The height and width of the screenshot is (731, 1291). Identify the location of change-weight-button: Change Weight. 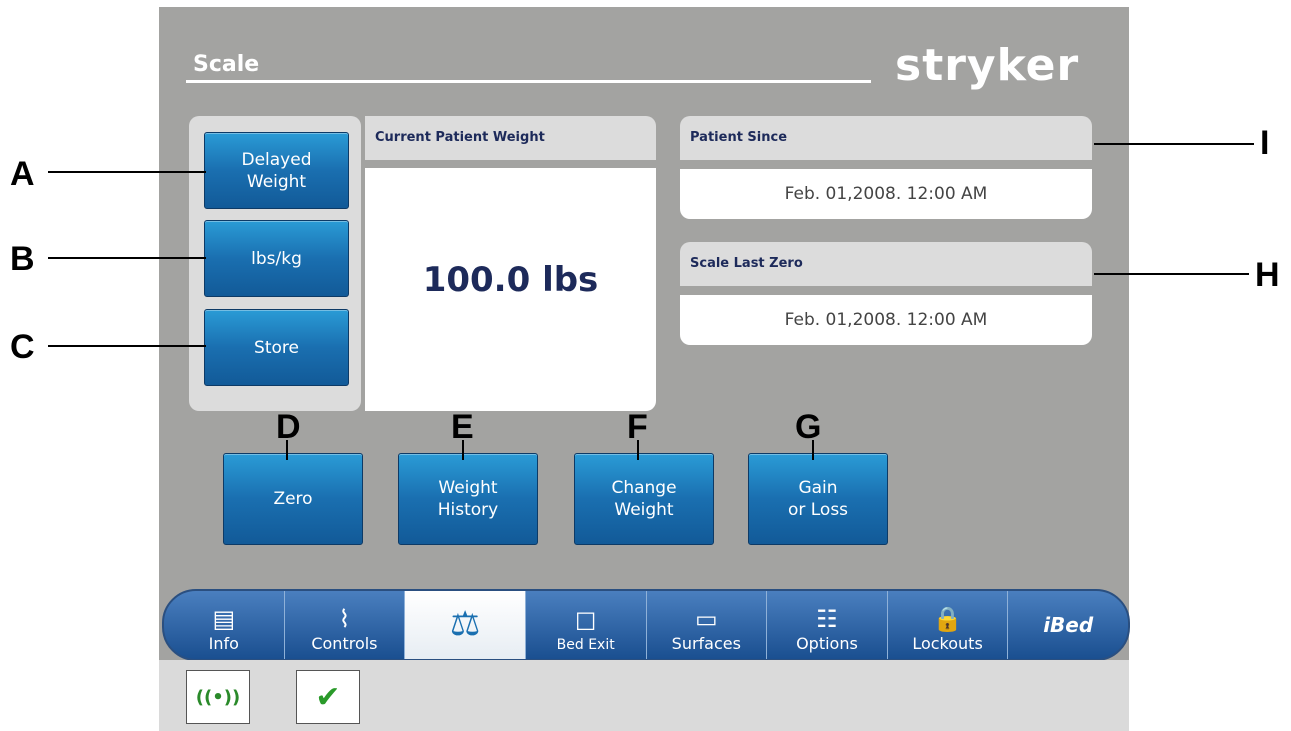
(644, 499).